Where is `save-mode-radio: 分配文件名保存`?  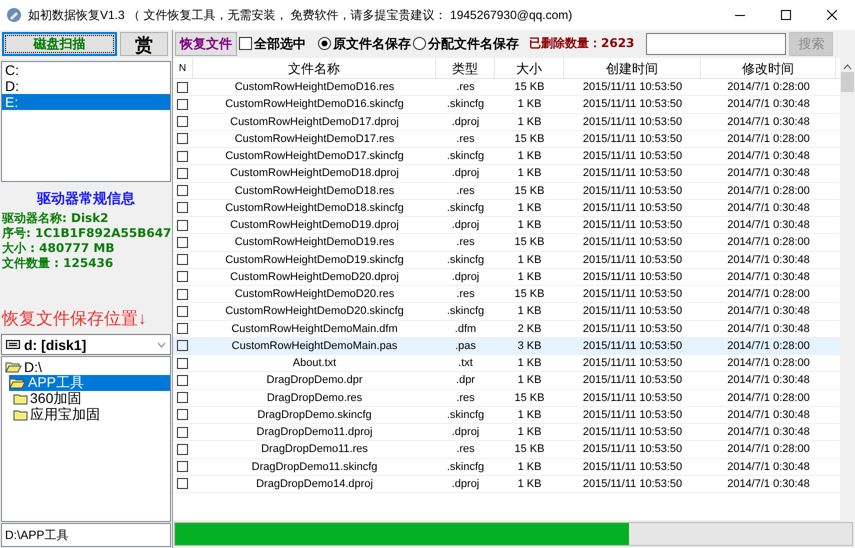 save-mode-radio: 分配文件名保存 is located at coordinates (466, 43).